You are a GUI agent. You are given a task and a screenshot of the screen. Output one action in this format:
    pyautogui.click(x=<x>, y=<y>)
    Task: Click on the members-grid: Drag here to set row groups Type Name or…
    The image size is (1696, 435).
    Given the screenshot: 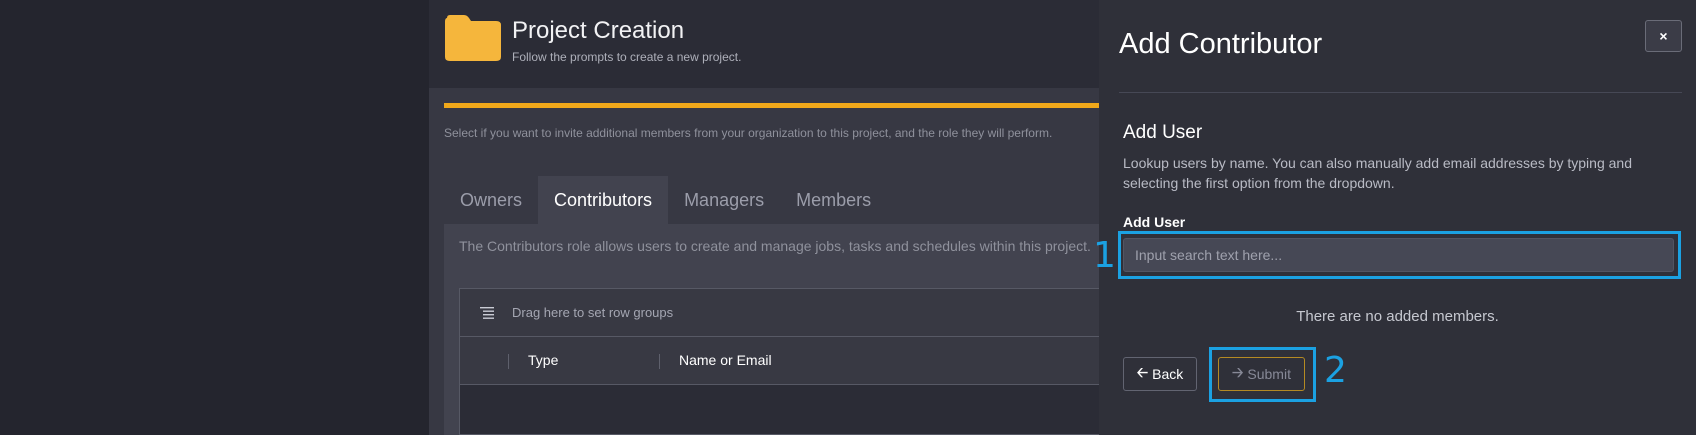 What is the action you would take?
    pyautogui.click(x=779, y=361)
    